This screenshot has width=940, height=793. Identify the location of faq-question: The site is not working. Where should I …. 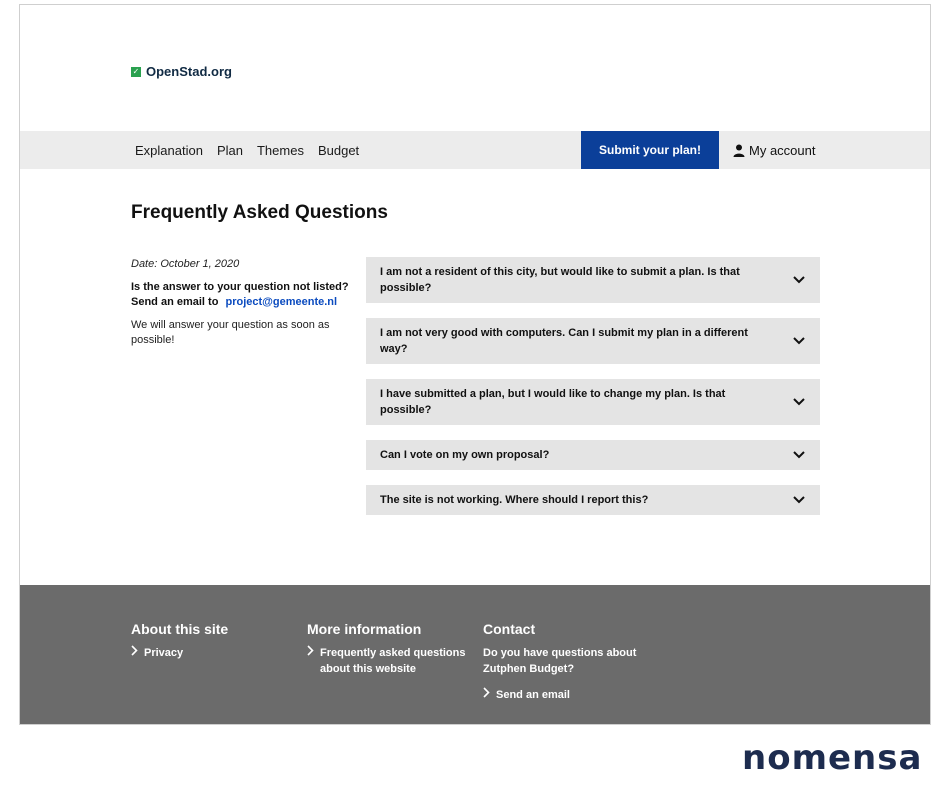
(514, 500).